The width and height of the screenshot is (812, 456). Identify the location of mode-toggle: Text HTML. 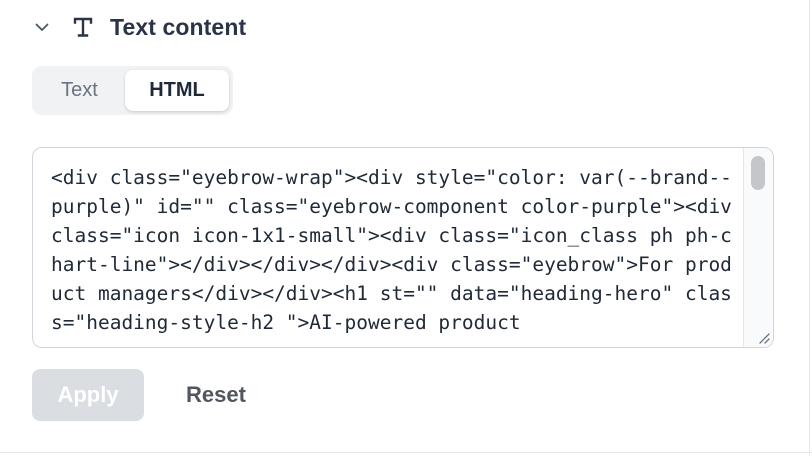
(132, 90).